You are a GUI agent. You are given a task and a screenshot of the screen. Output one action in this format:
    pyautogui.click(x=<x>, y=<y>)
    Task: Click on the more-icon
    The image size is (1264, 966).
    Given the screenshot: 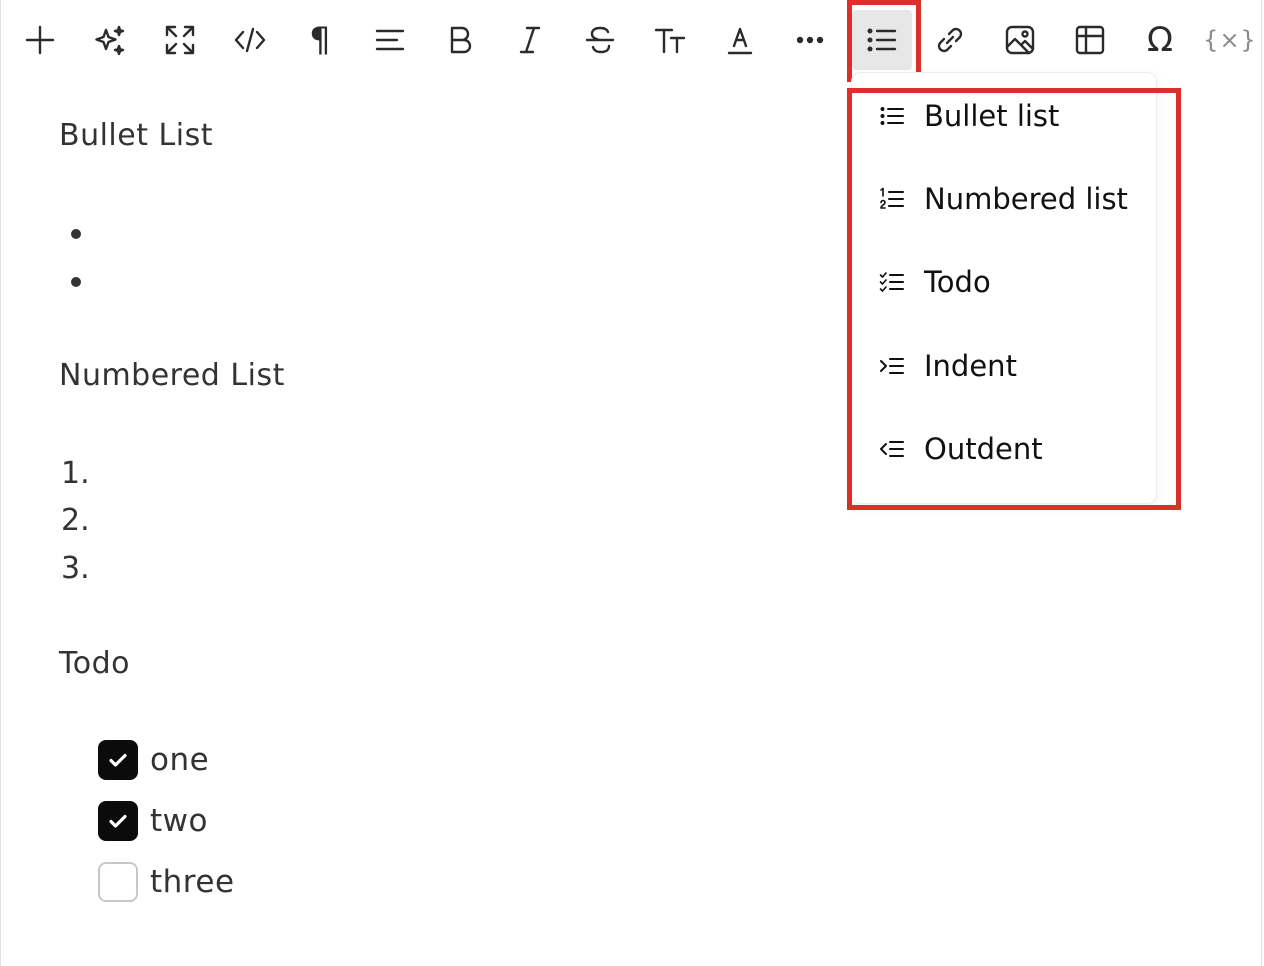 What is the action you would take?
    pyautogui.click(x=810, y=40)
    